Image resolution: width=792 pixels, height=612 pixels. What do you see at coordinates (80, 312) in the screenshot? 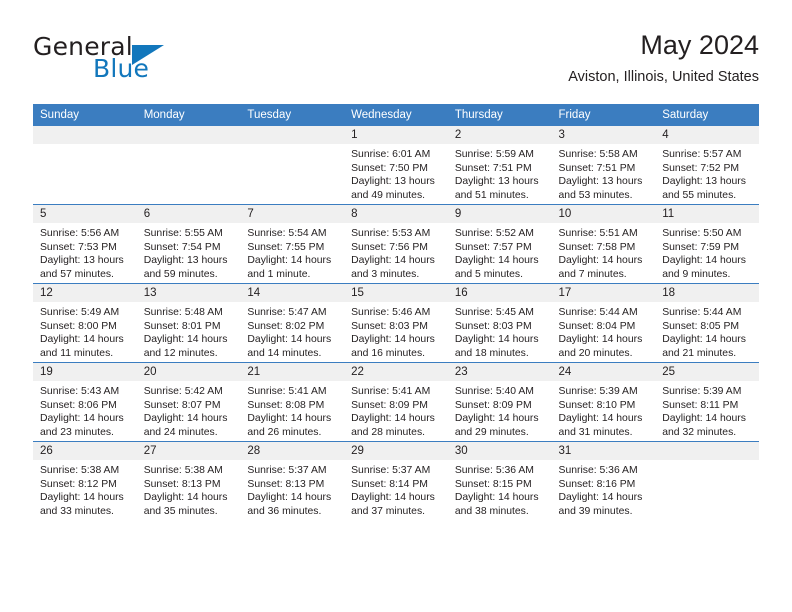
I see `sunrise-time: Sunrise: 5:49 AM` at bounding box center [80, 312].